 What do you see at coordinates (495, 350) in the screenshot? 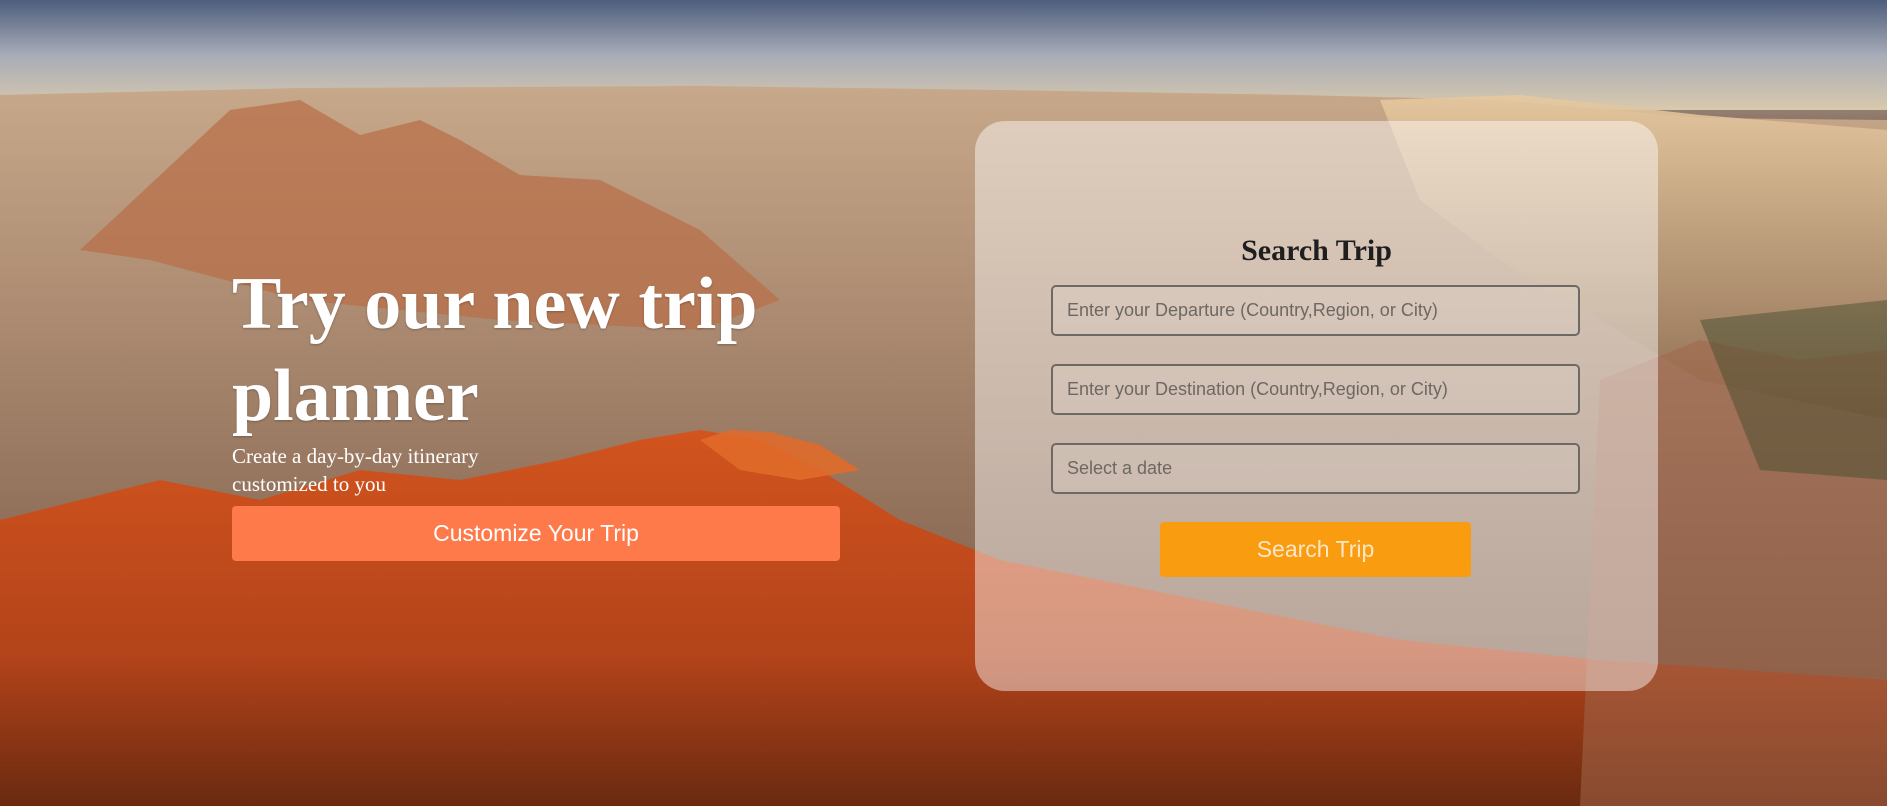
I see `hero-title: Try our new trip planner` at bounding box center [495, 350].